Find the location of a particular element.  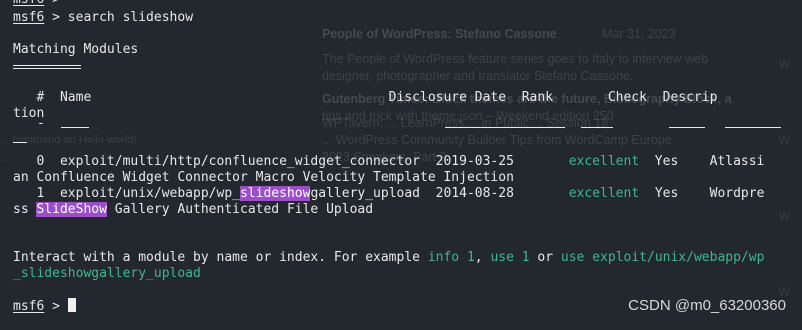

row-cells: ss is located at coordinates (25, 209).